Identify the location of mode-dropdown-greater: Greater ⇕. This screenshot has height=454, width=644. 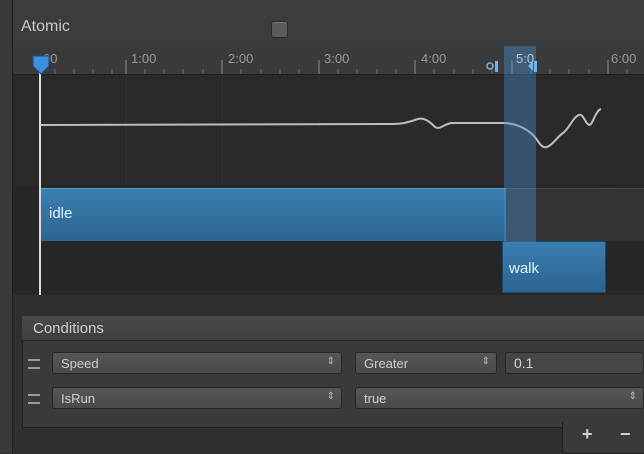
(426, 363).